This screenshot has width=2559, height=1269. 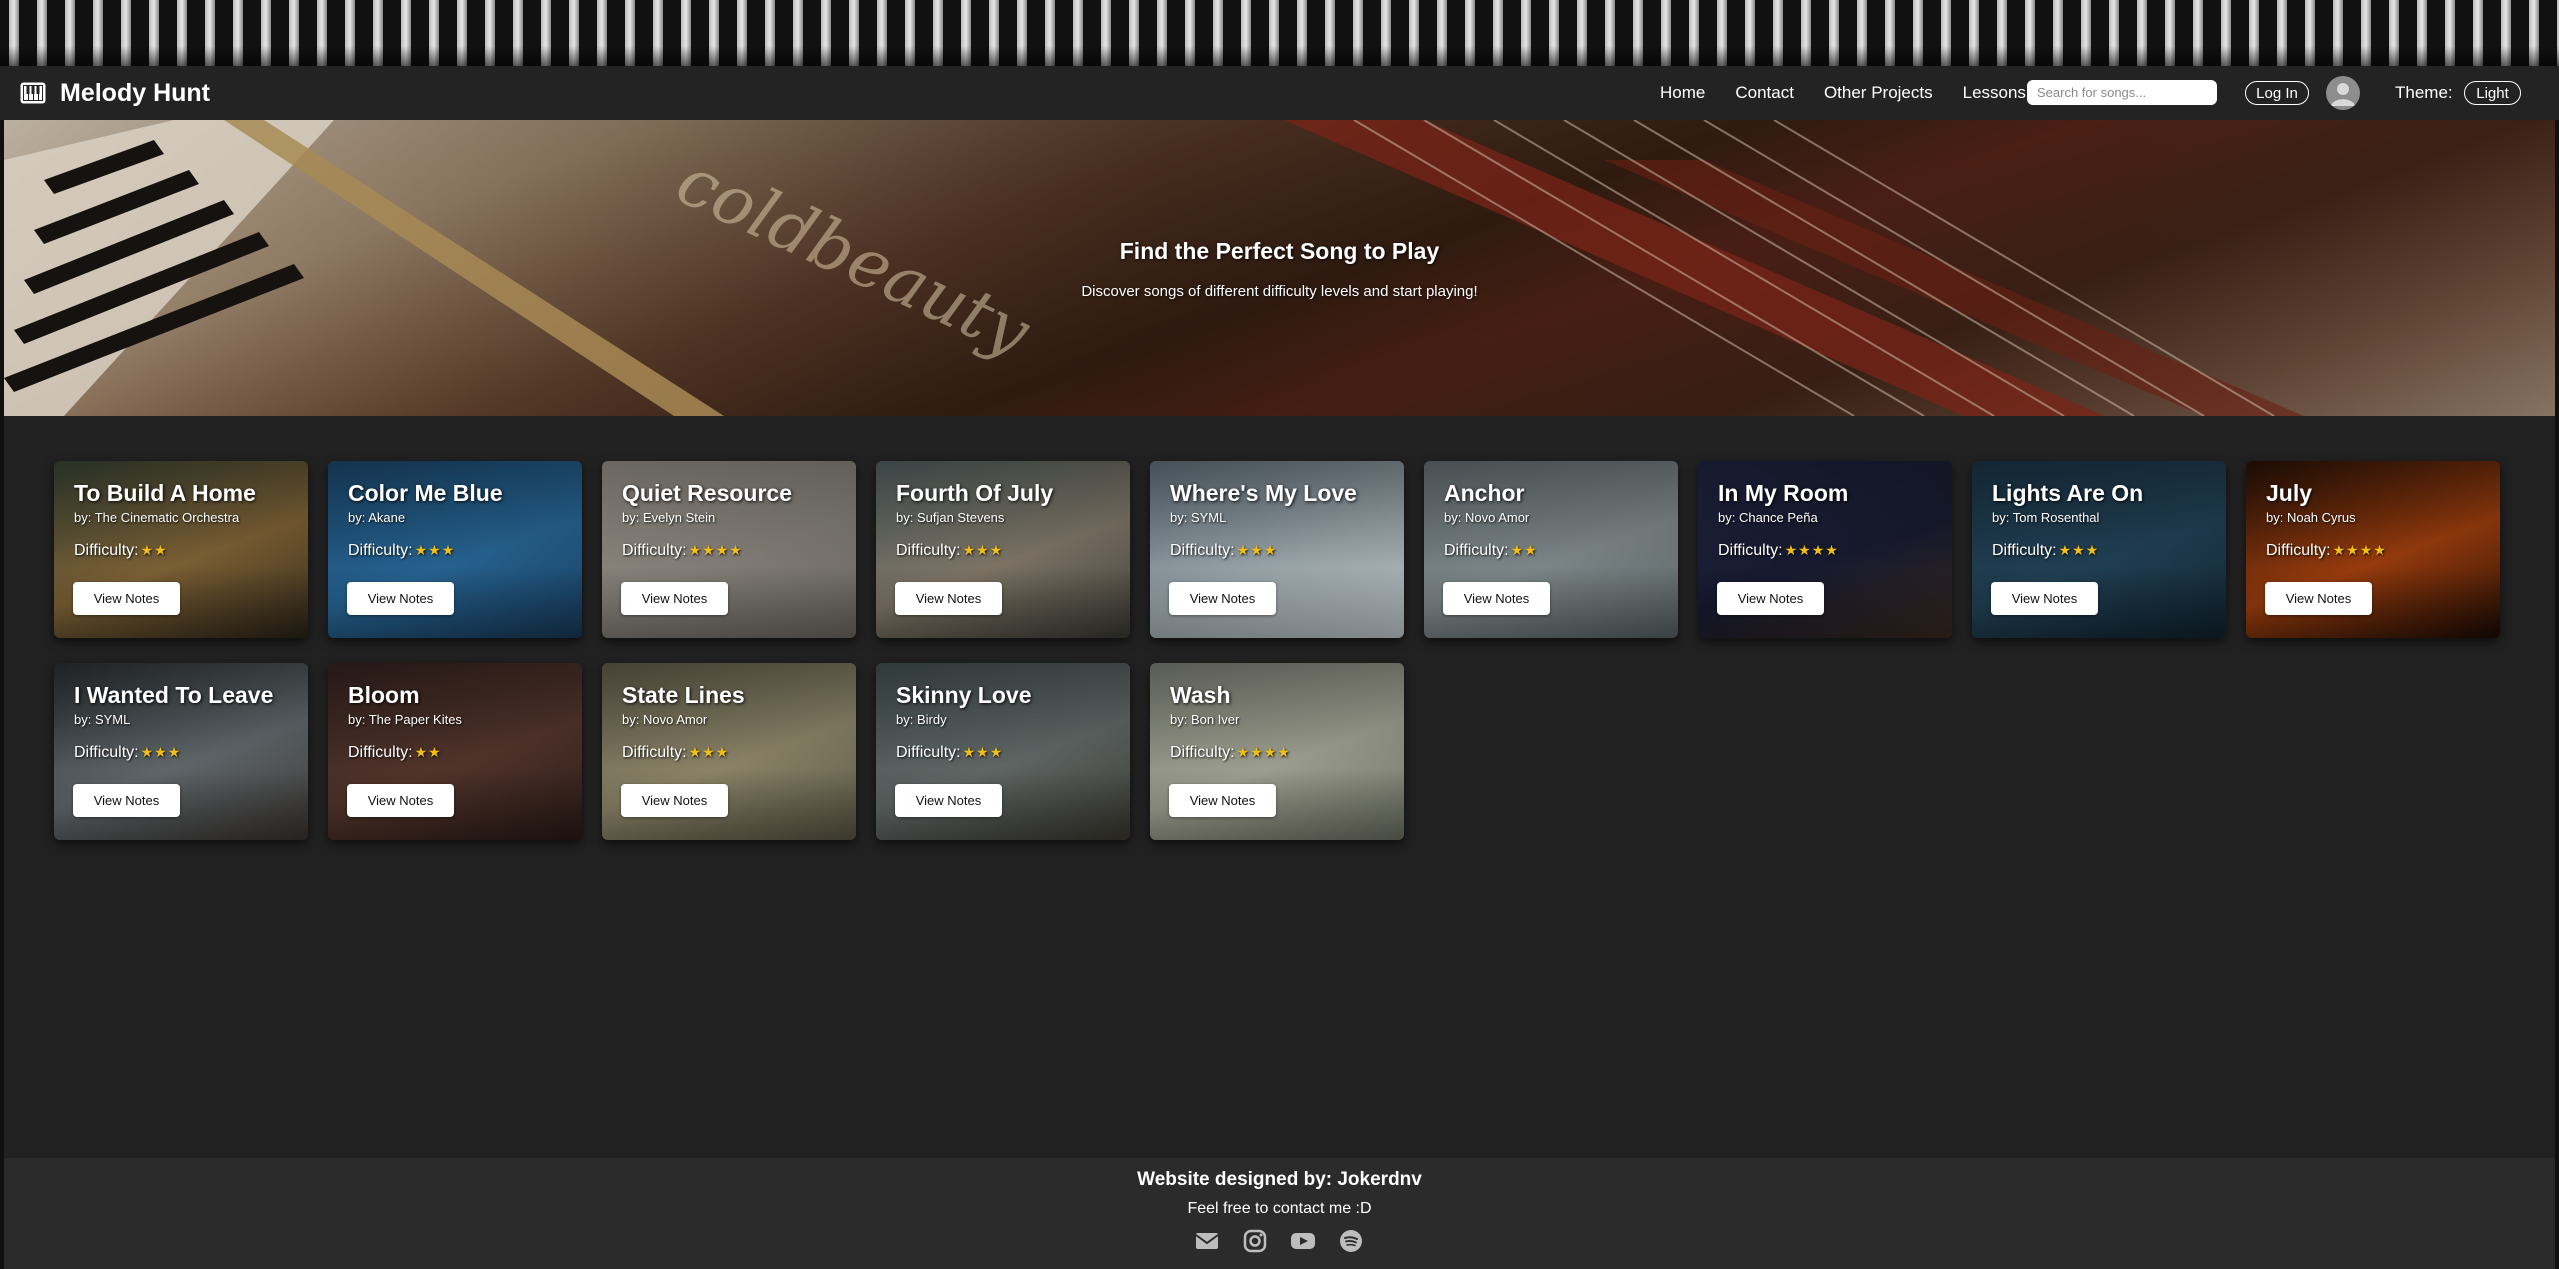 What do you see at coordinates (669, 517) in the screenshot?
I see `song-artist: by: Evelyn Stein` at bounding box center [669, 517].